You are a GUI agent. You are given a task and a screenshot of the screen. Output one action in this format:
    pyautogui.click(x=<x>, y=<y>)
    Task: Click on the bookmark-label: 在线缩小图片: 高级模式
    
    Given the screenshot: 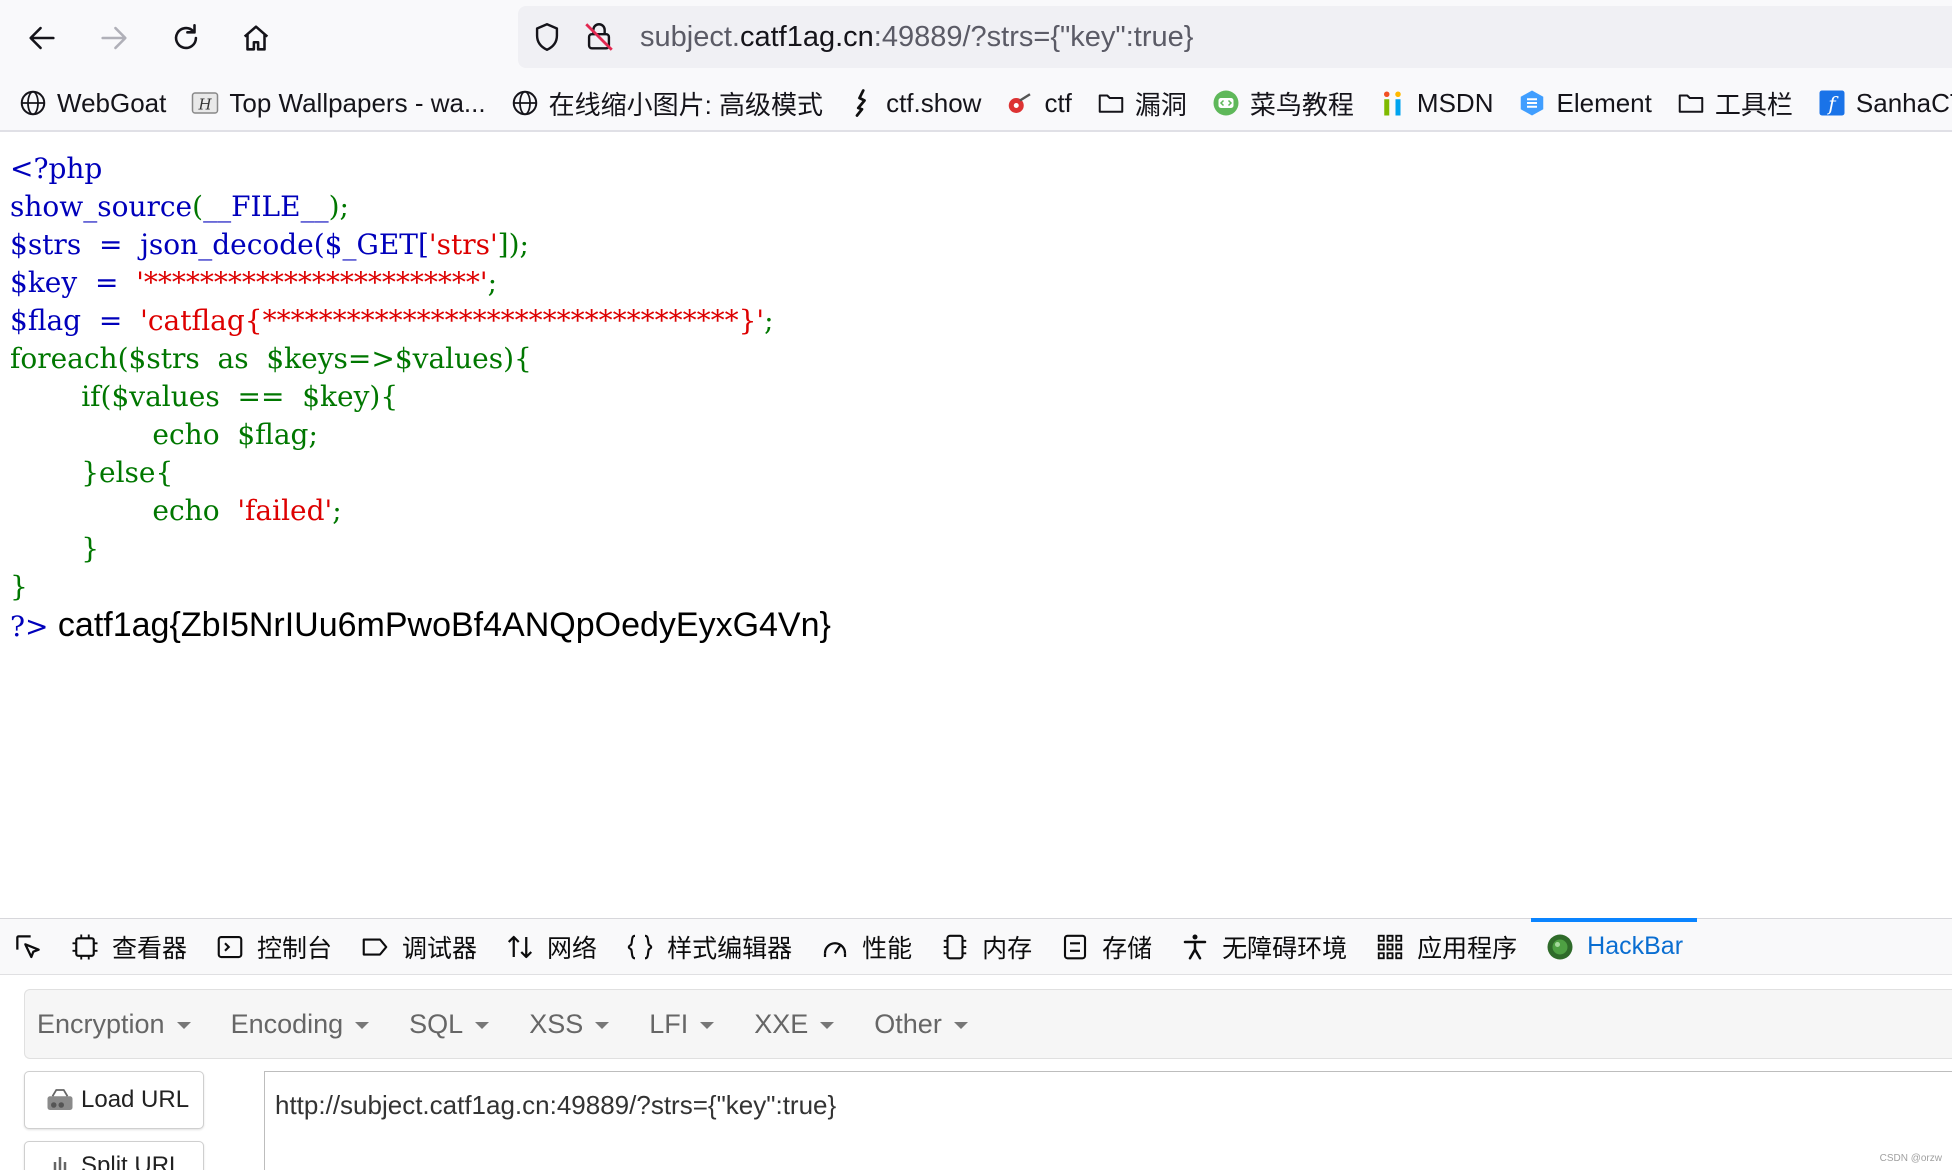 What is the action you would take?
    pyautogui.click(x=686, y=104)
    